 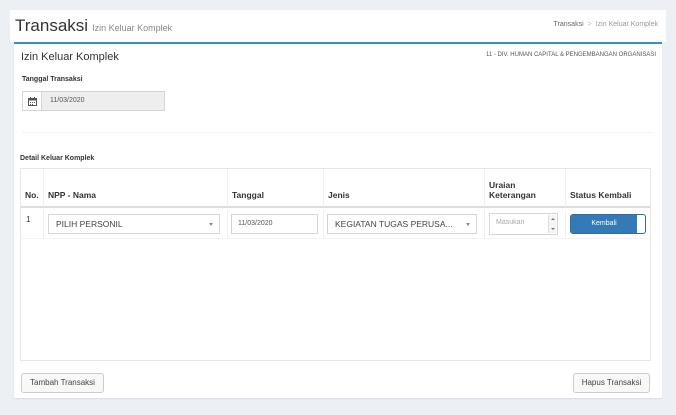 I want to click on page-title-text: Transaksi, so click(x=52, y=25).